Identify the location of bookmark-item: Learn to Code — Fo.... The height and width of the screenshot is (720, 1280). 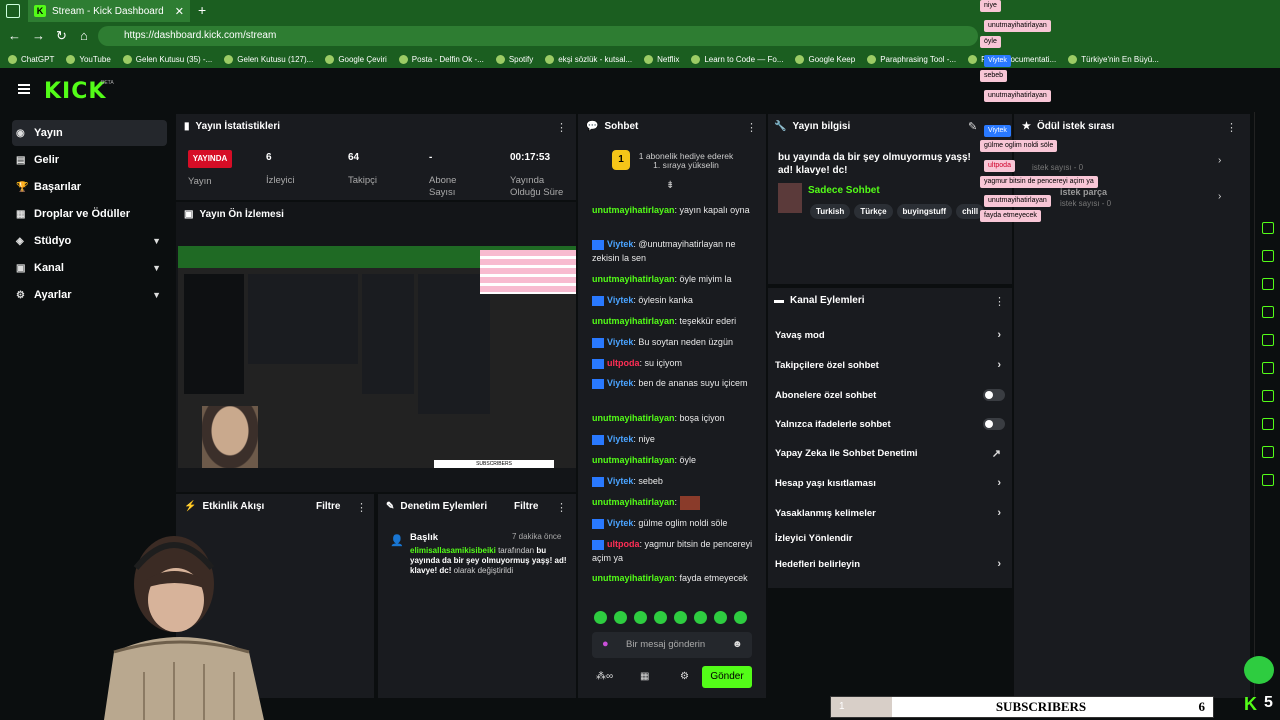
(737, 59).